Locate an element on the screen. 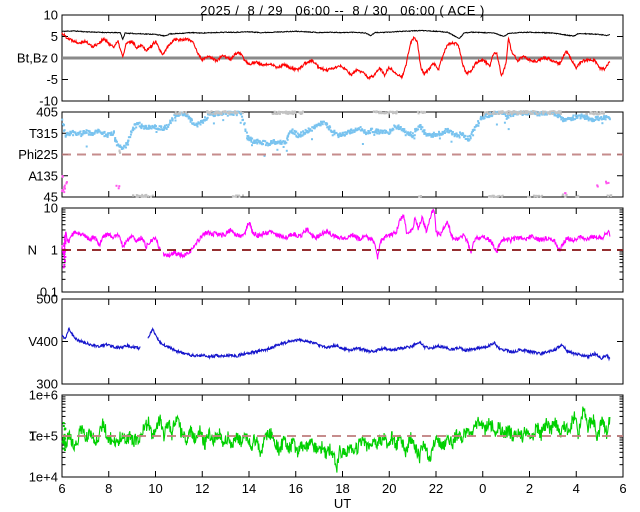 Image resolution: width=640 pixels, height=512 pixels. x-tick-label: 0 is located at coordinates (482, 488).